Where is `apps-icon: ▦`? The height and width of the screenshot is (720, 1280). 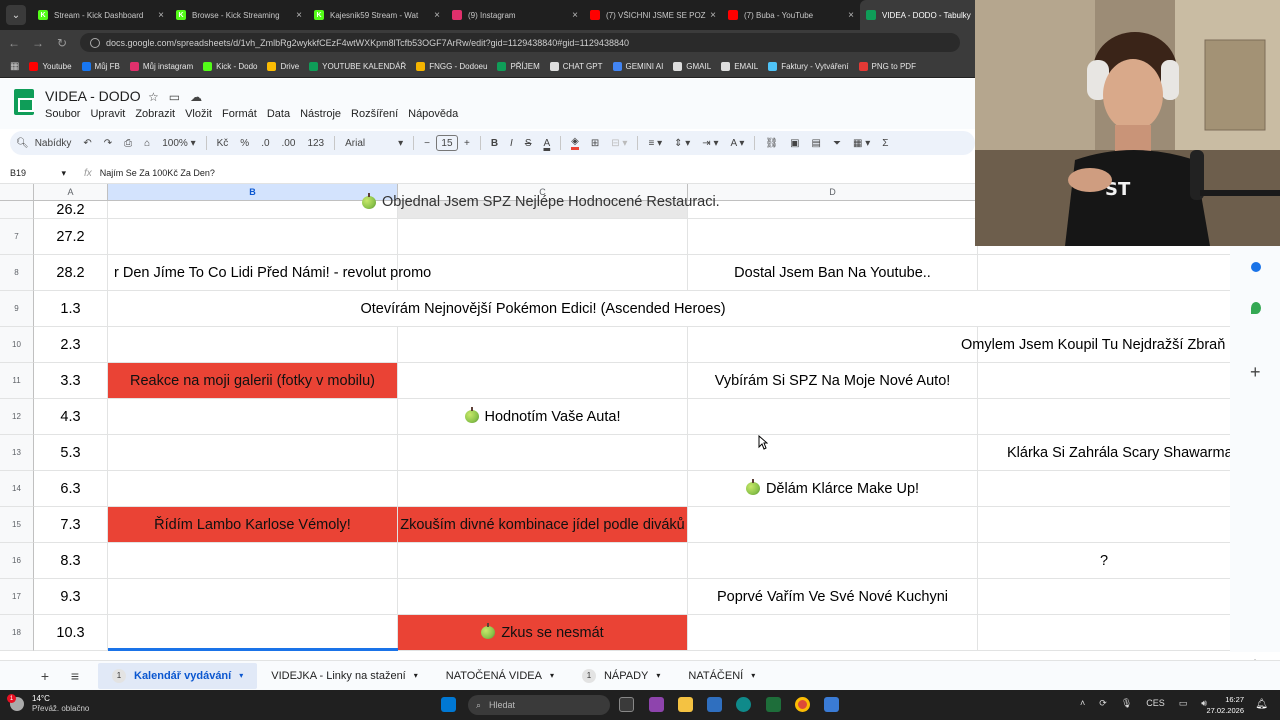
apps-icon: ▦ is located at coordinates (14, 66).